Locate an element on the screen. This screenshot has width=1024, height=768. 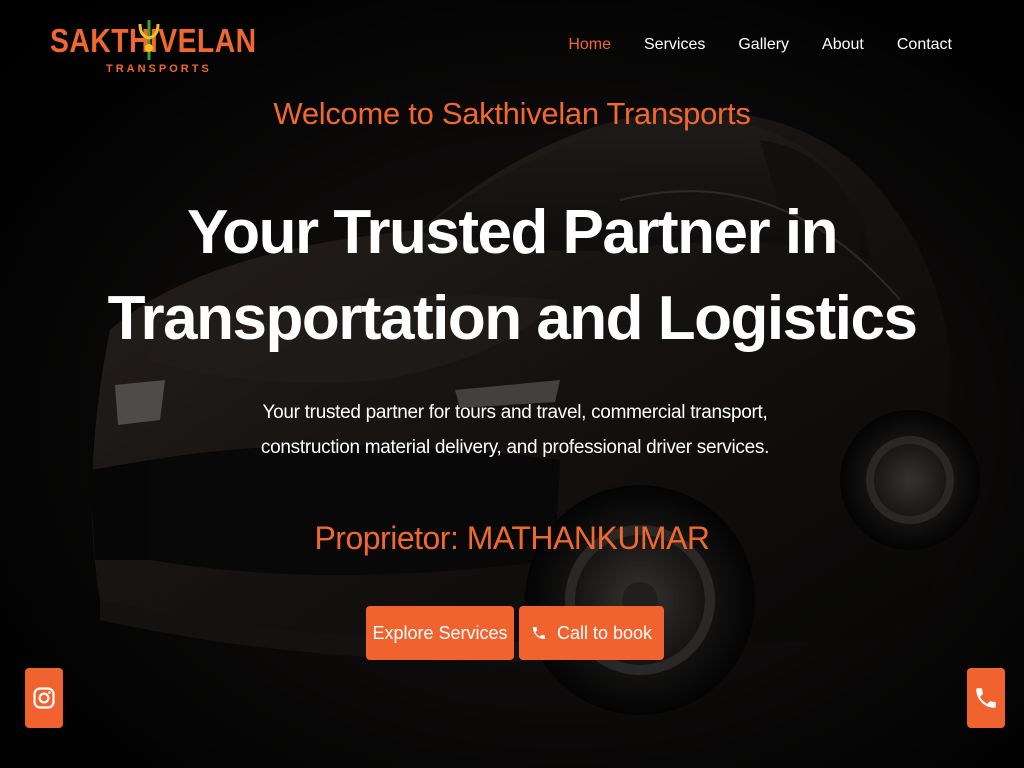
explore-services-label: Explore Services is located at coordinates (440, 632).